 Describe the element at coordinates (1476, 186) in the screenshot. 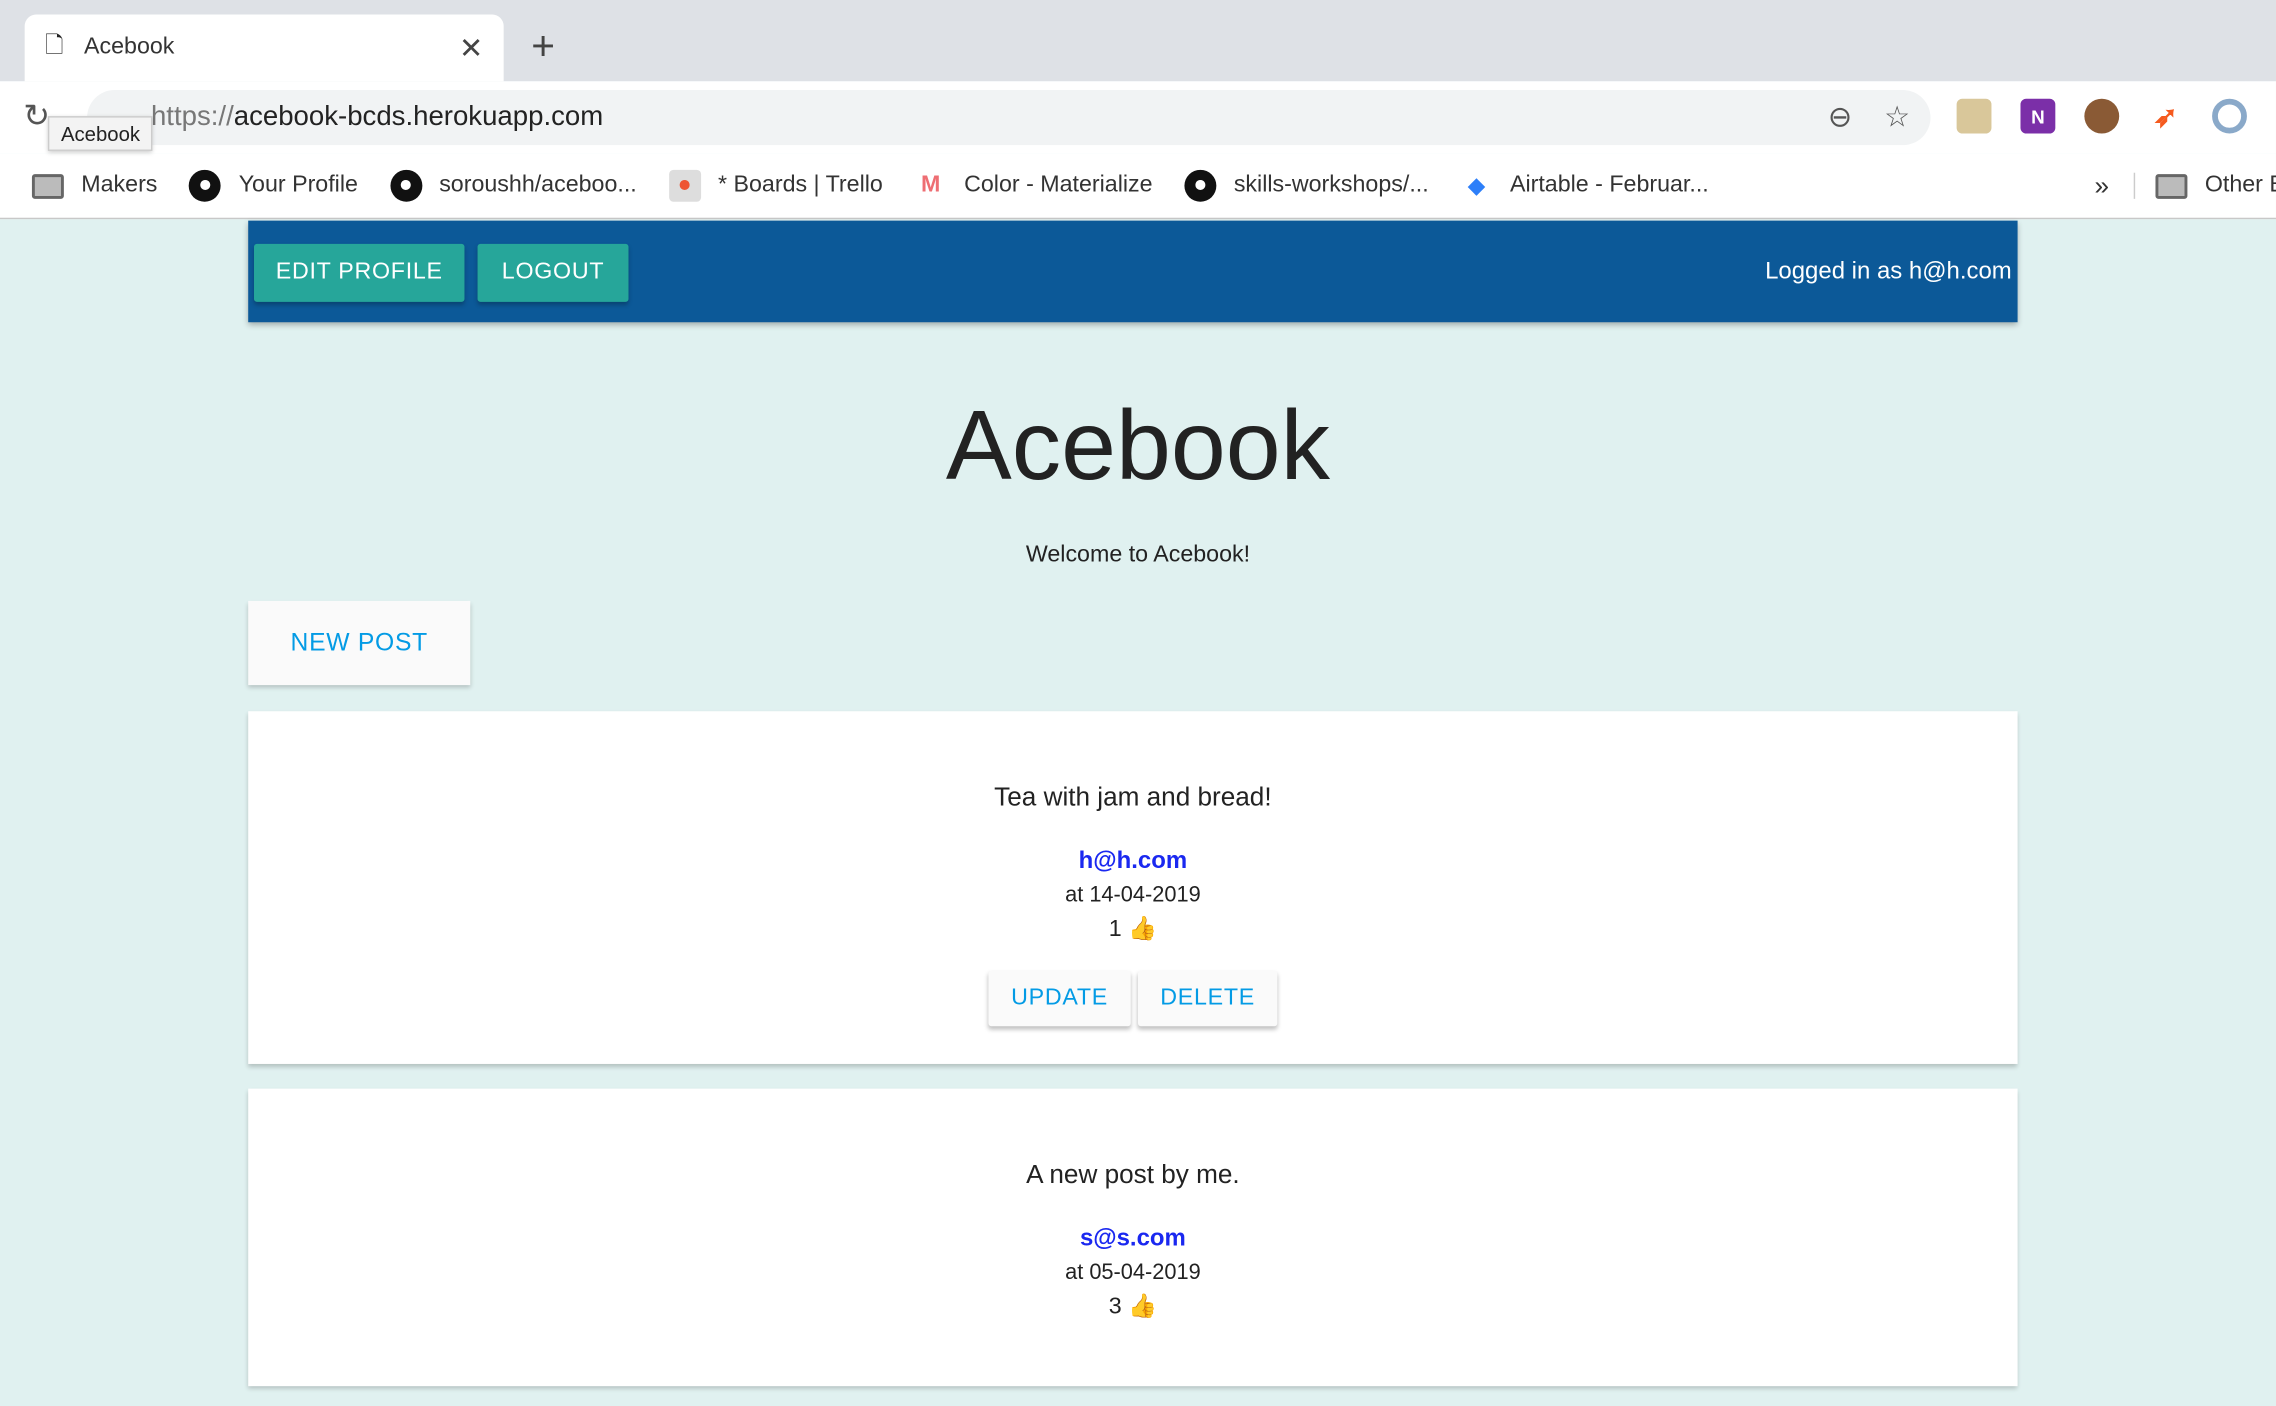

I see `airtable-icon: ◆` at that location.